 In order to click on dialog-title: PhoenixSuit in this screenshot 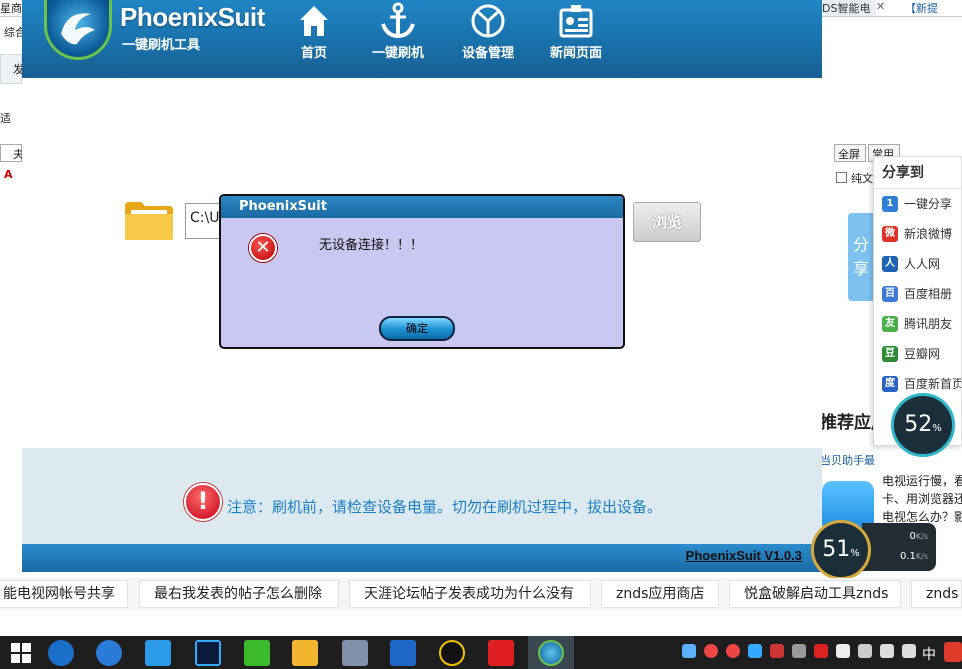, I will do `click(422, 207)`.